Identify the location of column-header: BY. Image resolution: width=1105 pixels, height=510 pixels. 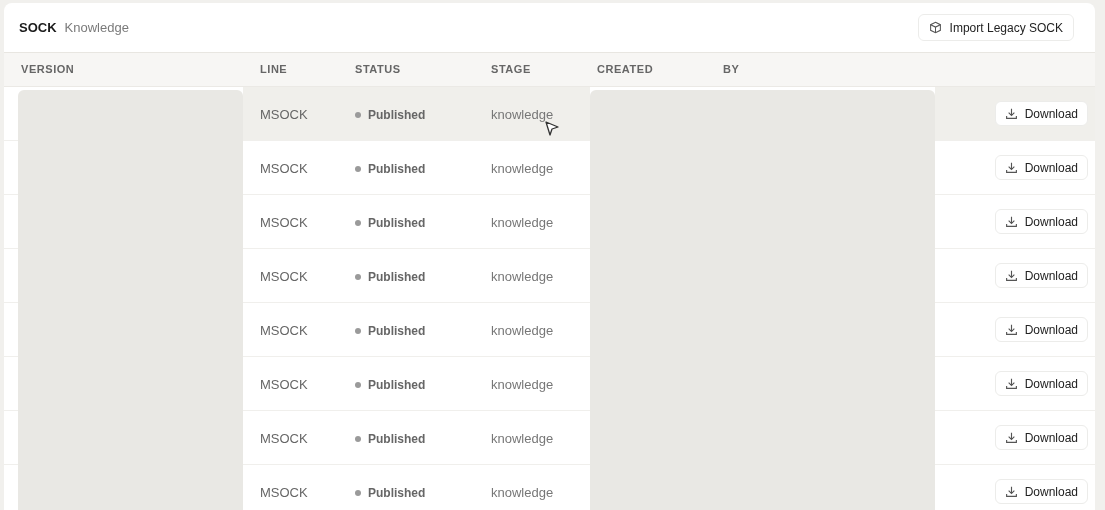
(731, 69).